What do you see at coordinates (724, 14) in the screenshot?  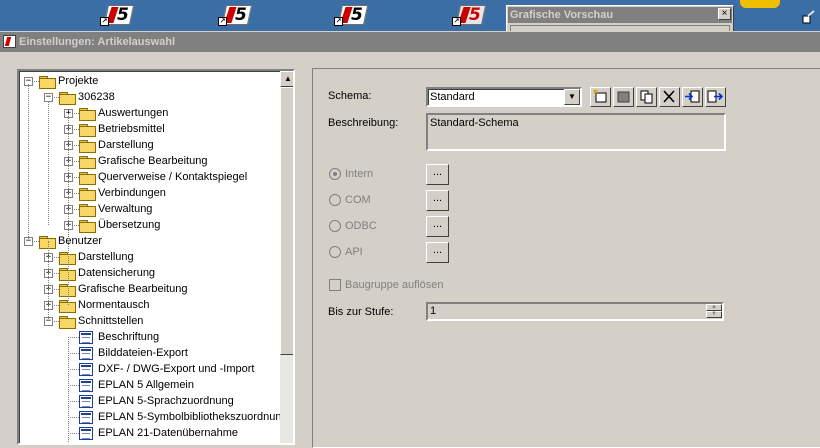 I see `close-icon: ×` at bounding box center [724, 14].